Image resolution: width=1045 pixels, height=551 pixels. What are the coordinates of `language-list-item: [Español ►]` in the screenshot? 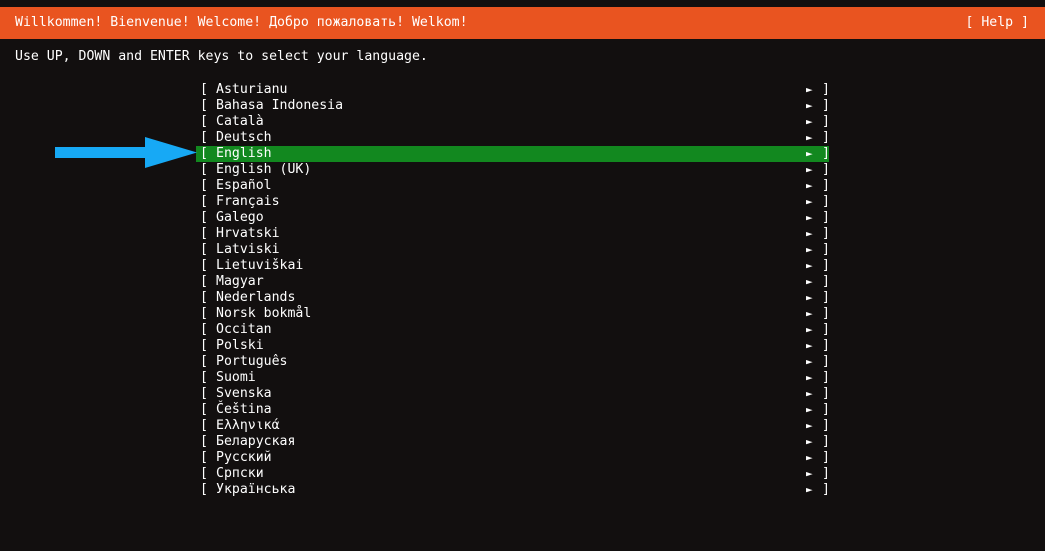 It's located at (513, 186).